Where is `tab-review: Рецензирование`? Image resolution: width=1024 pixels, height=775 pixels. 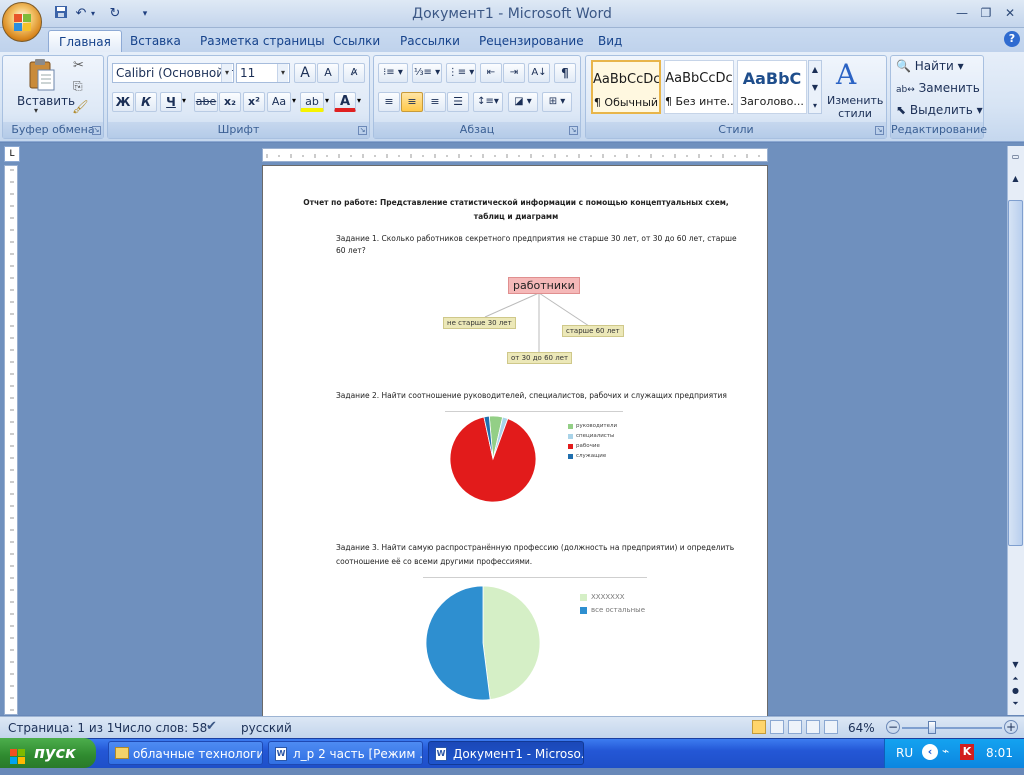
tab-review: Рецензирование is located at coordinates (531, 41).